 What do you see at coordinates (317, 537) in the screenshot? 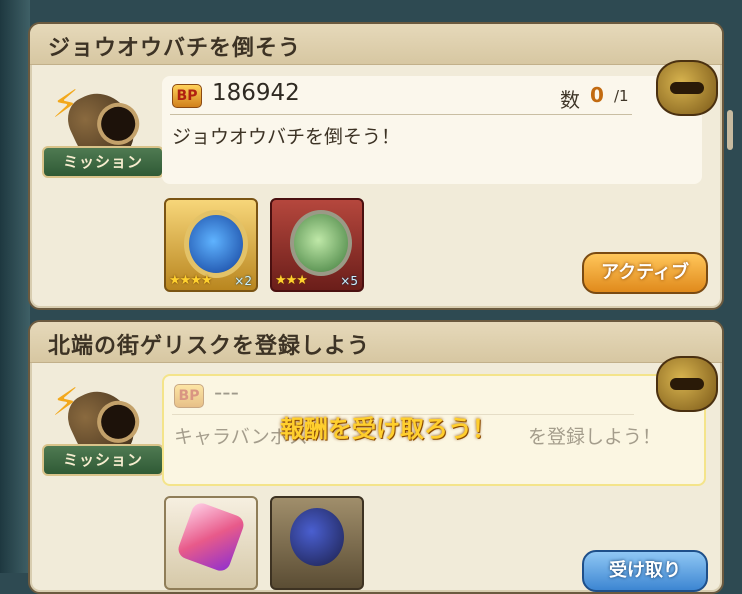
I see `blue-ore-icon` at bounding box center [317, 537].